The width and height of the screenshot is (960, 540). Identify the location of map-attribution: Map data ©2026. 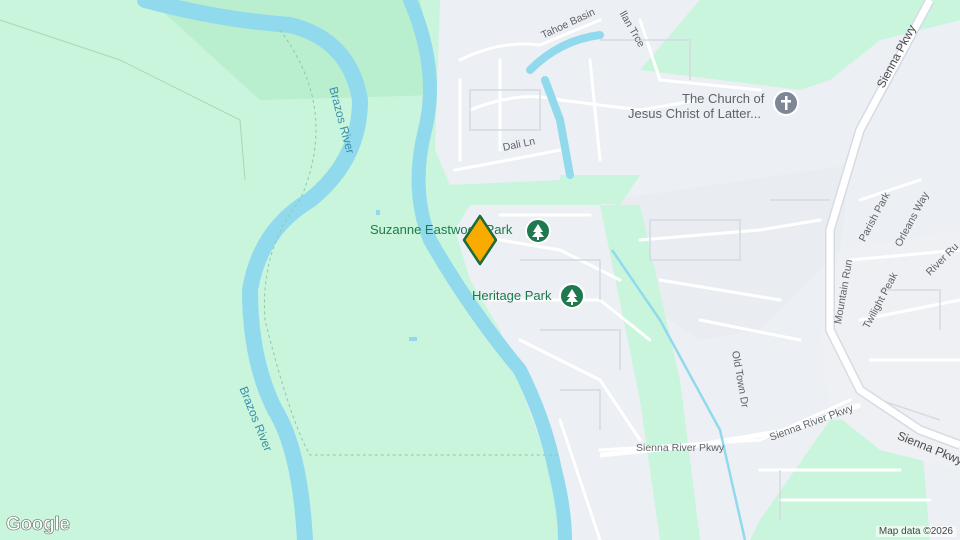
(915, 531).